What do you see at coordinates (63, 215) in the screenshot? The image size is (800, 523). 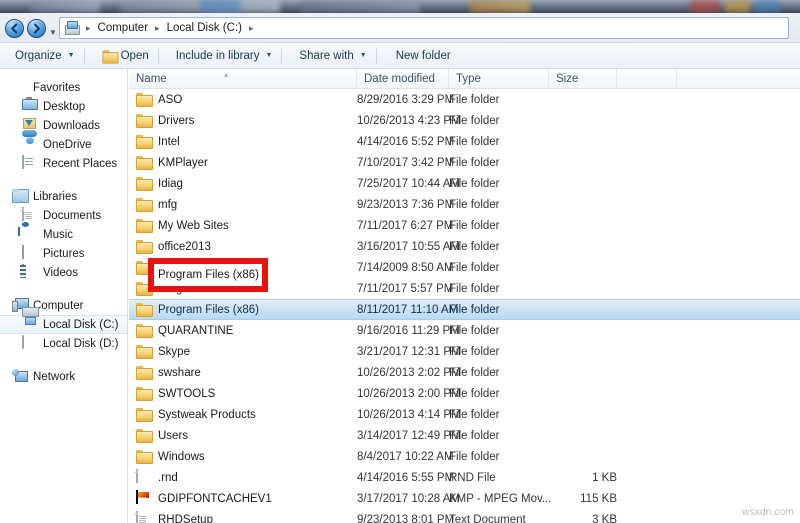 I see `sidebar-item-documents: Documents` at bounding box center [63, 215].